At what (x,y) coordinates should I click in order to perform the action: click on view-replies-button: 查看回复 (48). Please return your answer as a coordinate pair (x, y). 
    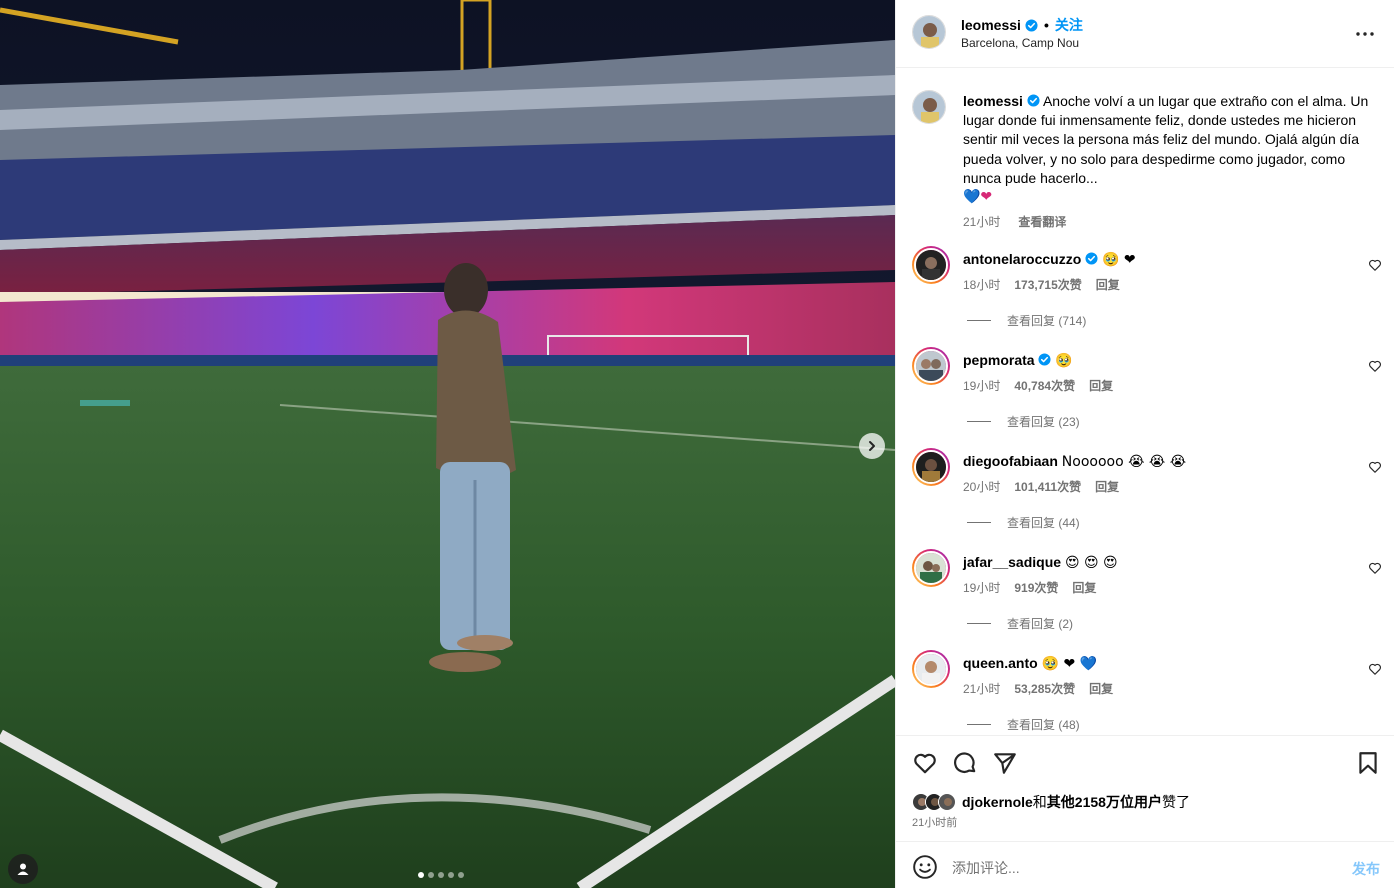
    Looking at the image, I should click on (1023, 724).